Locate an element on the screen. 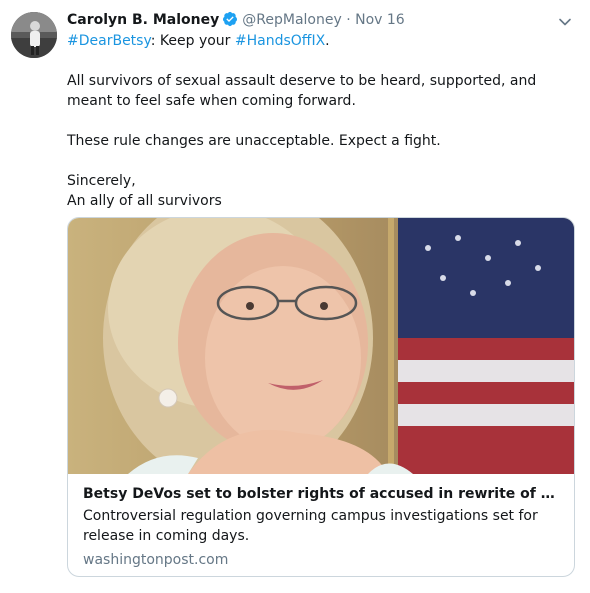  author-name: Carolyn B. Maloney is located at coordinates (143, 20).